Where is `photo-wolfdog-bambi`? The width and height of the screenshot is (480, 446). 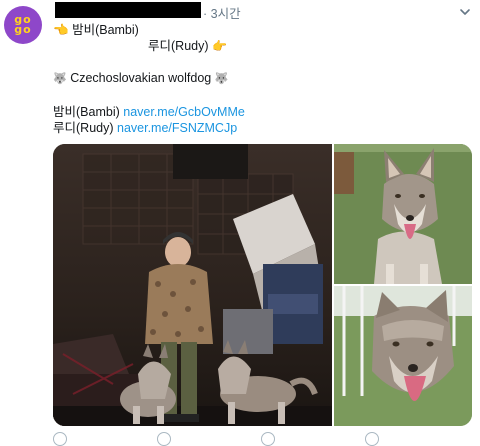
photo-wolfdog-bambi is located at coordinates (403, 214).